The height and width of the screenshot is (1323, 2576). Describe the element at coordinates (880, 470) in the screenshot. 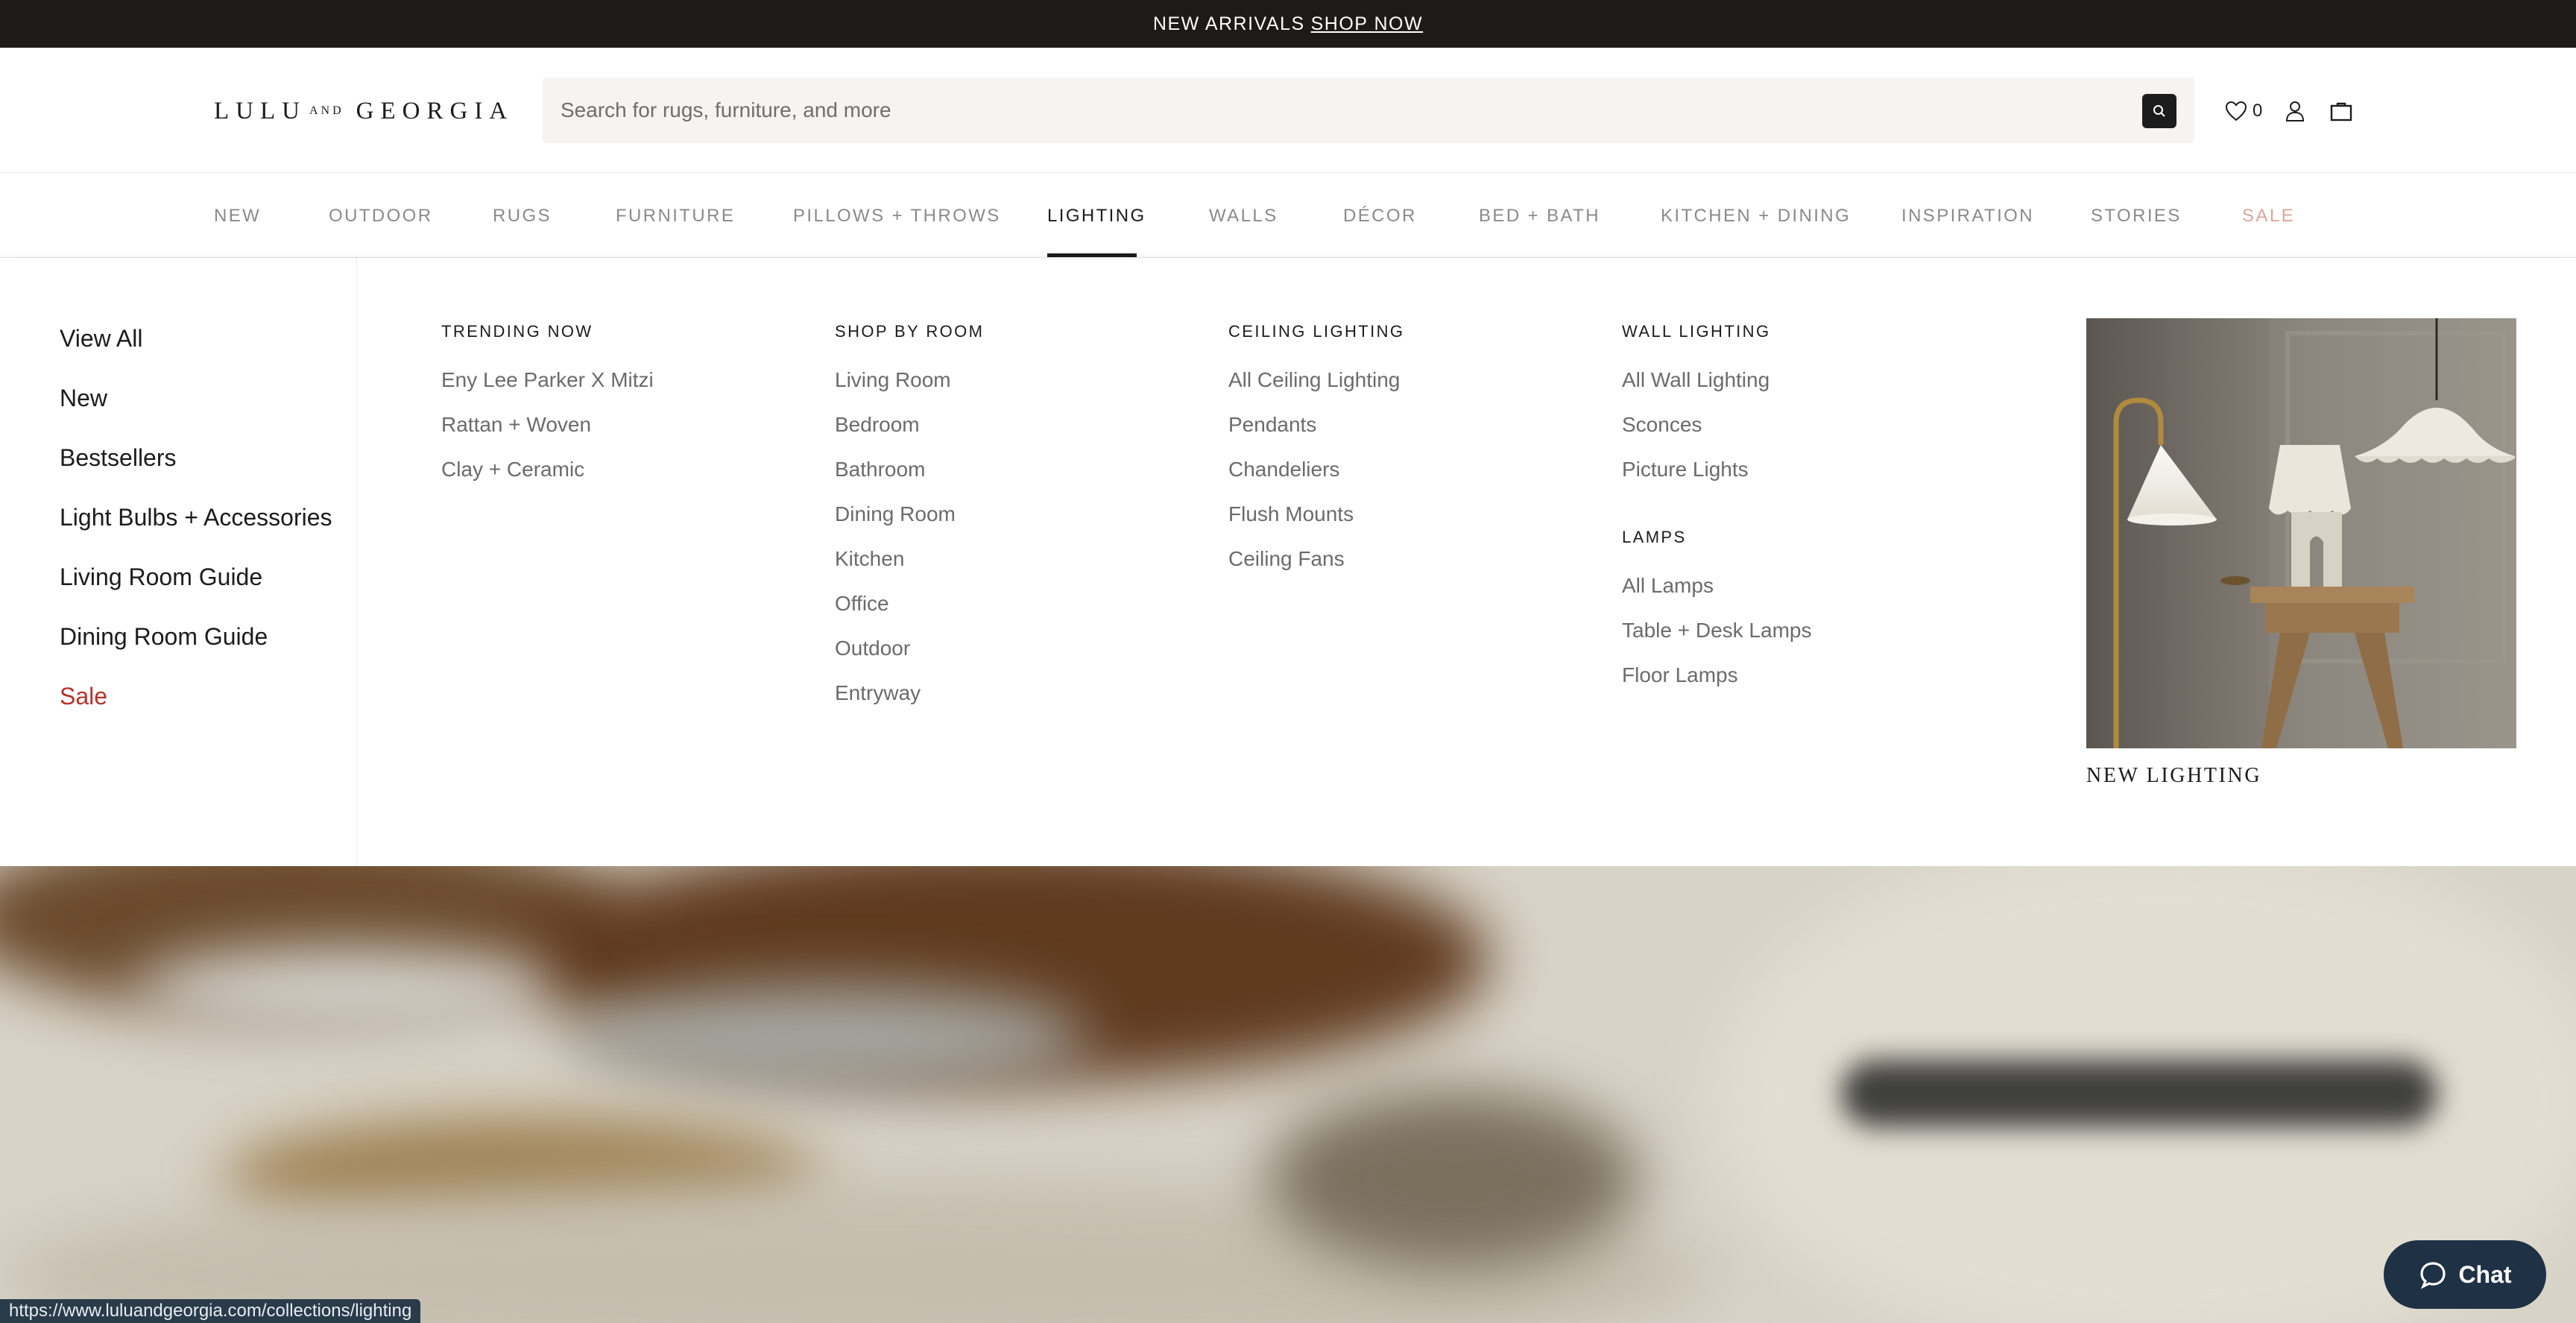

I see `room-link: Bathroom` at that location.